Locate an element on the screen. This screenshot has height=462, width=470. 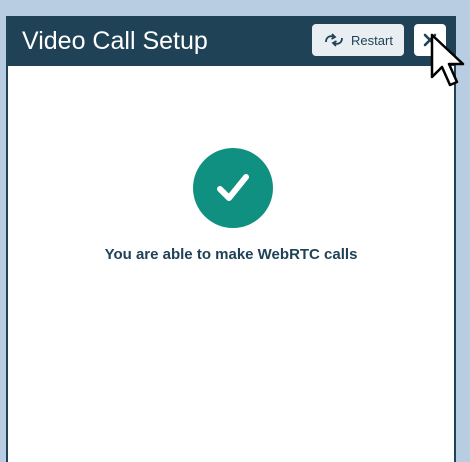
restart-button: Restart is located at coordinates (358, 40).